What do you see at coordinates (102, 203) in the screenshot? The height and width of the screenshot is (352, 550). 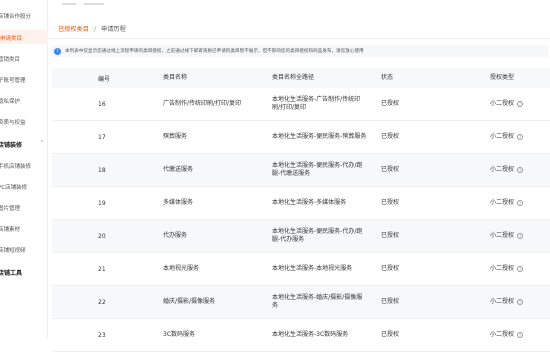 I see `cell-id: 19` at bounding box center [102, 203].